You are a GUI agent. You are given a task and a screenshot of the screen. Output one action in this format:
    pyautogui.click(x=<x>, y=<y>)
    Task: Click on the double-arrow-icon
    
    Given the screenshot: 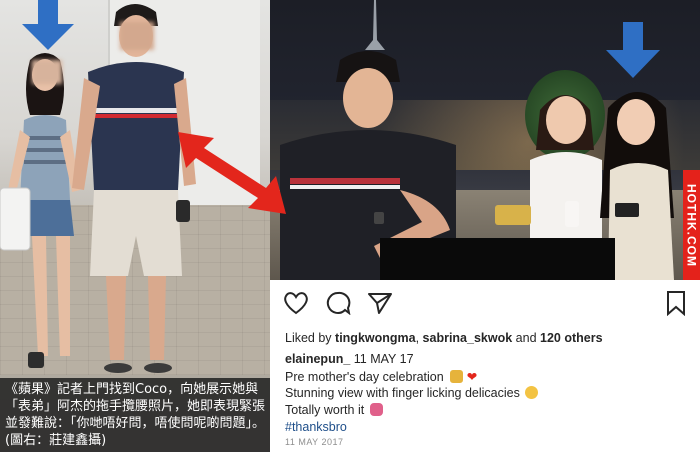 What is the action you would take?
    pyautogui.click(x=232, y=173)
    